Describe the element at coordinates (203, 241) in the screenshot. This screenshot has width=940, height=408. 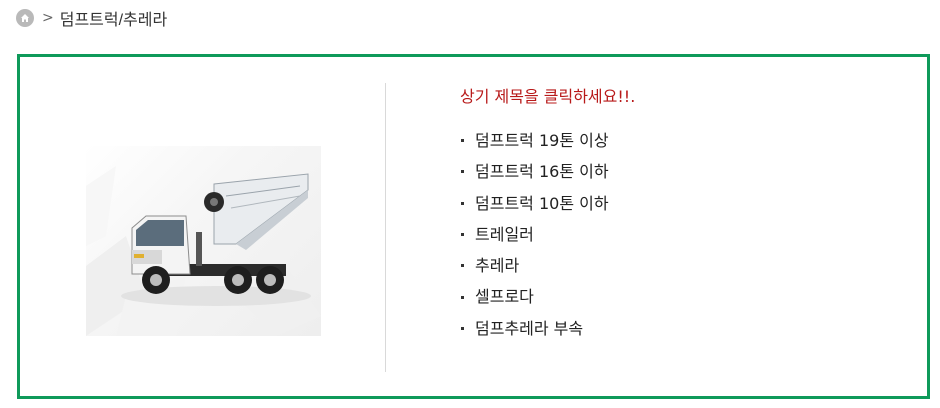
I see `dump-truck-image` at that location.